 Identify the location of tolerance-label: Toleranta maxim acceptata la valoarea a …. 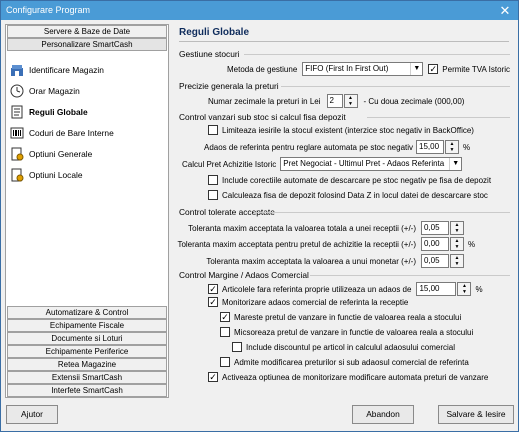
(311, 261).